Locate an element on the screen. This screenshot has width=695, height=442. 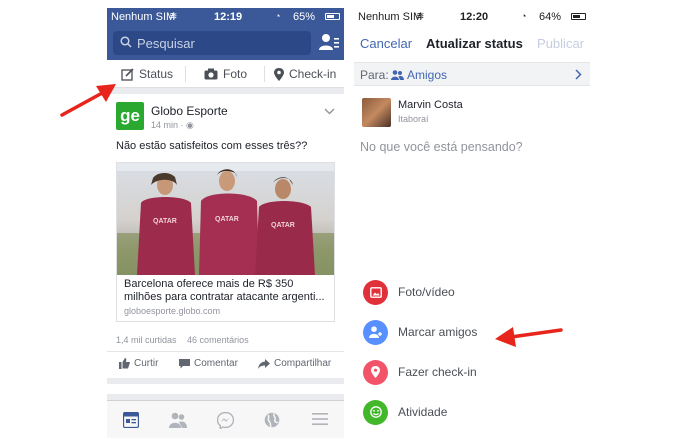
activity-option: Atividade is located at coordinates (473, 412).